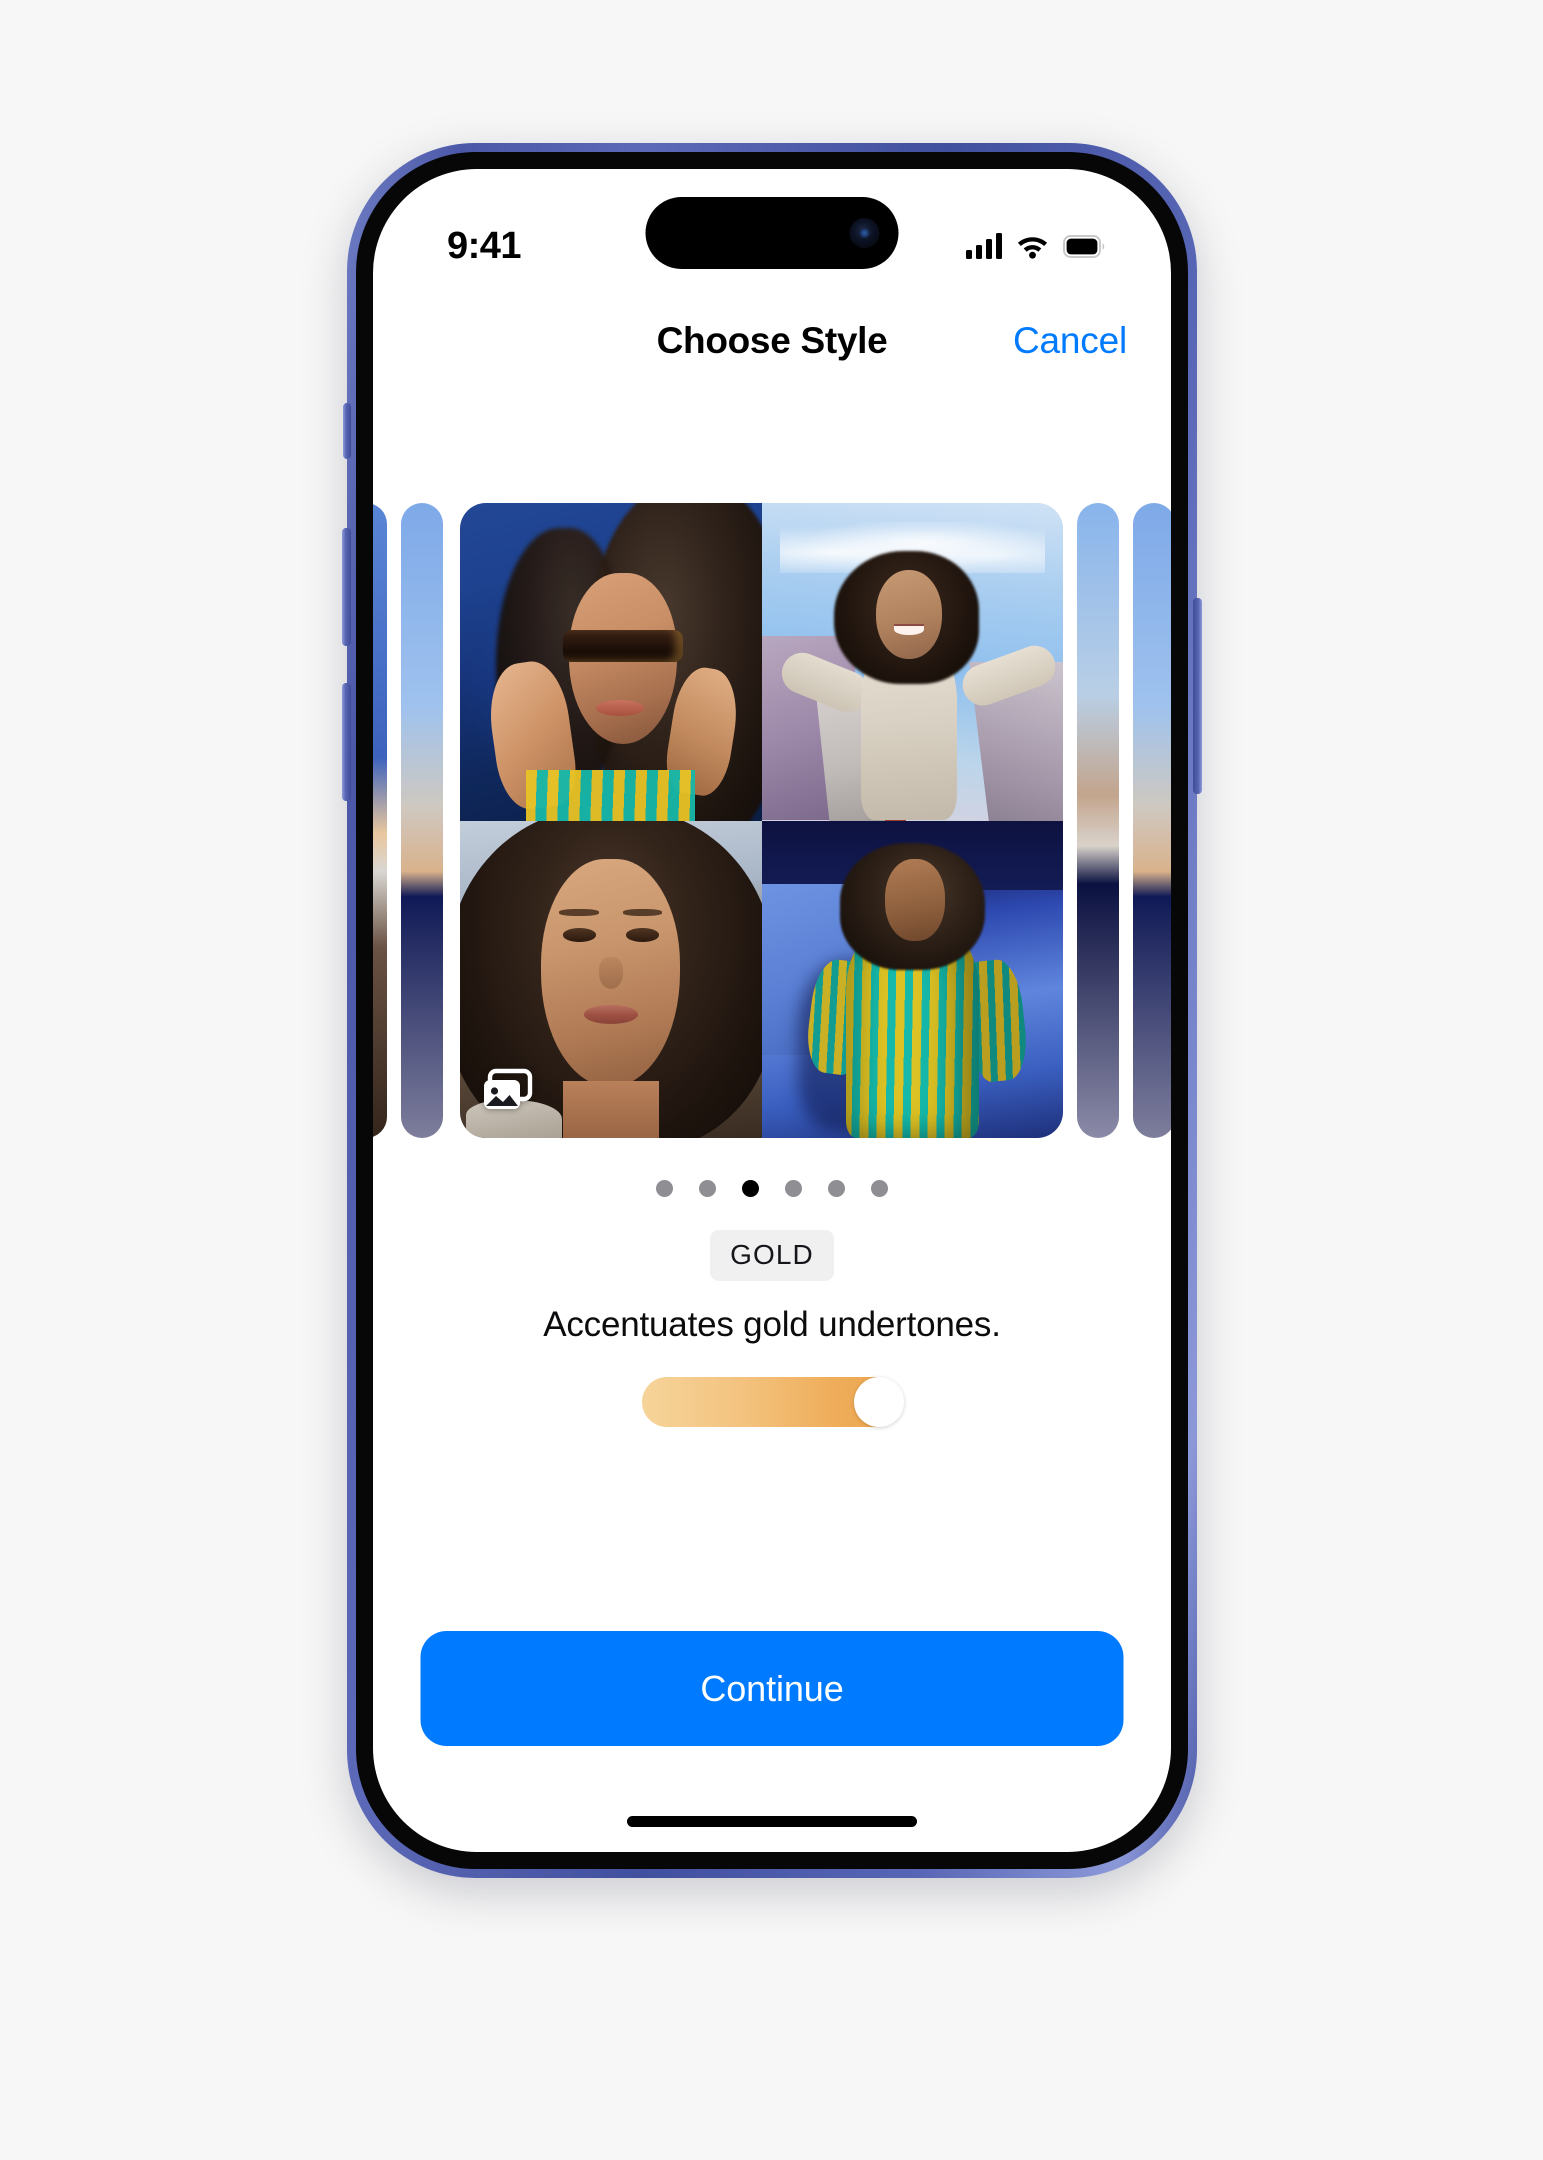 This screenshot has width=1543, height=2160. What do you see at coordinates (772, 1821) in the screenshot?
I see `home-indicator` at bounding box center [772, 1821].